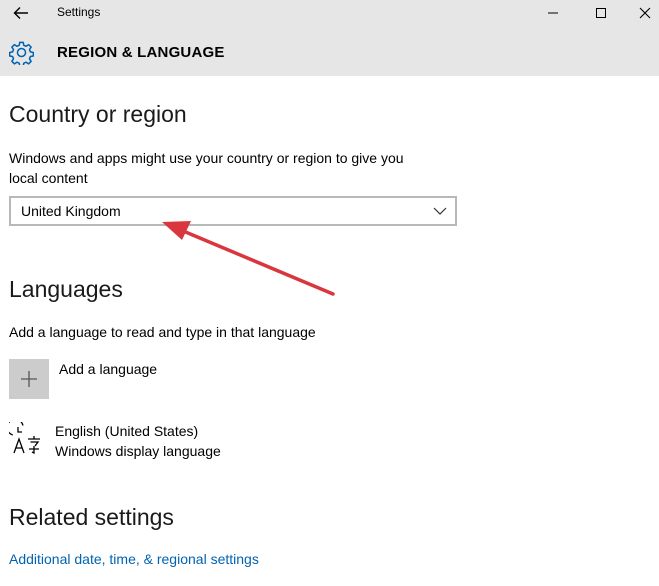 The width and height of the screenshot is (659, 586). I want to click on minimize-button, so click(553, 13).